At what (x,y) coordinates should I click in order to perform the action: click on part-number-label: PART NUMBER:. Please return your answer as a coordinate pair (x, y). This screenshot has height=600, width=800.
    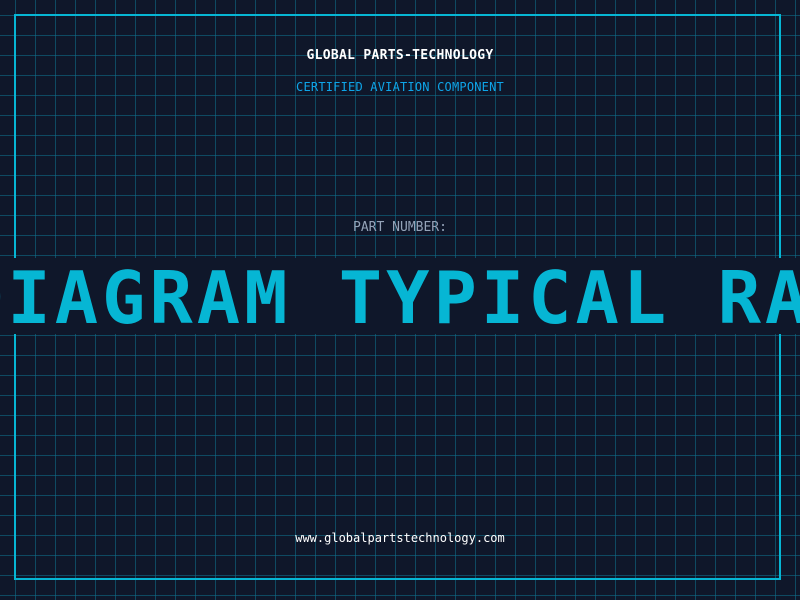
    Looking at the image, I should click on (400, 227).